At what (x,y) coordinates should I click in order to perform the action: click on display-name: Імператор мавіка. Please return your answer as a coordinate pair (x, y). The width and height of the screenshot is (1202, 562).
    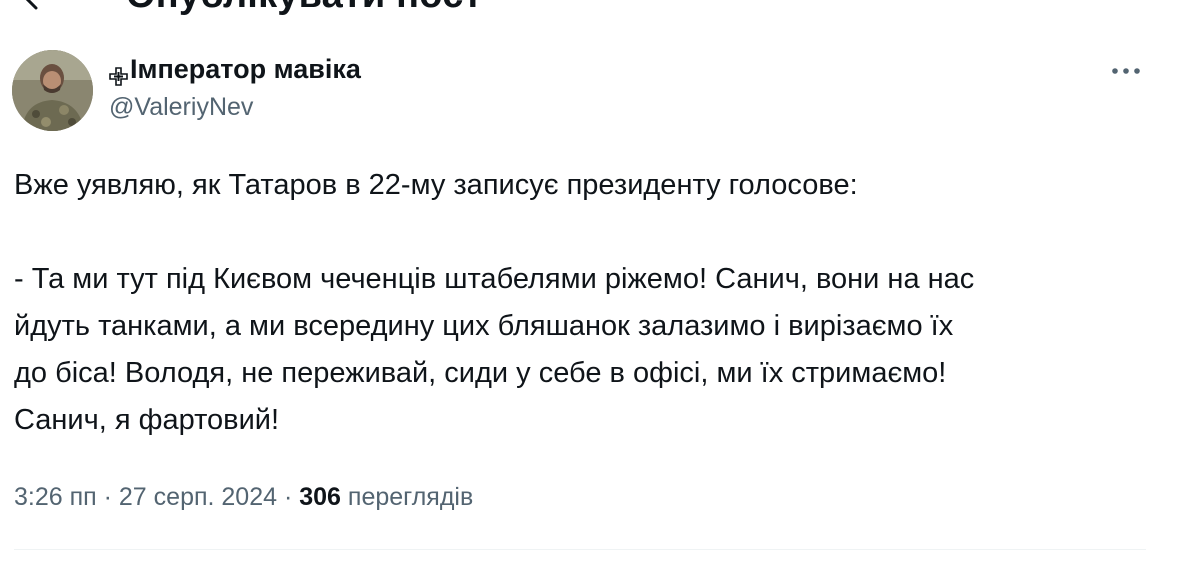
    Looking at the image, I should click on (235, 69).